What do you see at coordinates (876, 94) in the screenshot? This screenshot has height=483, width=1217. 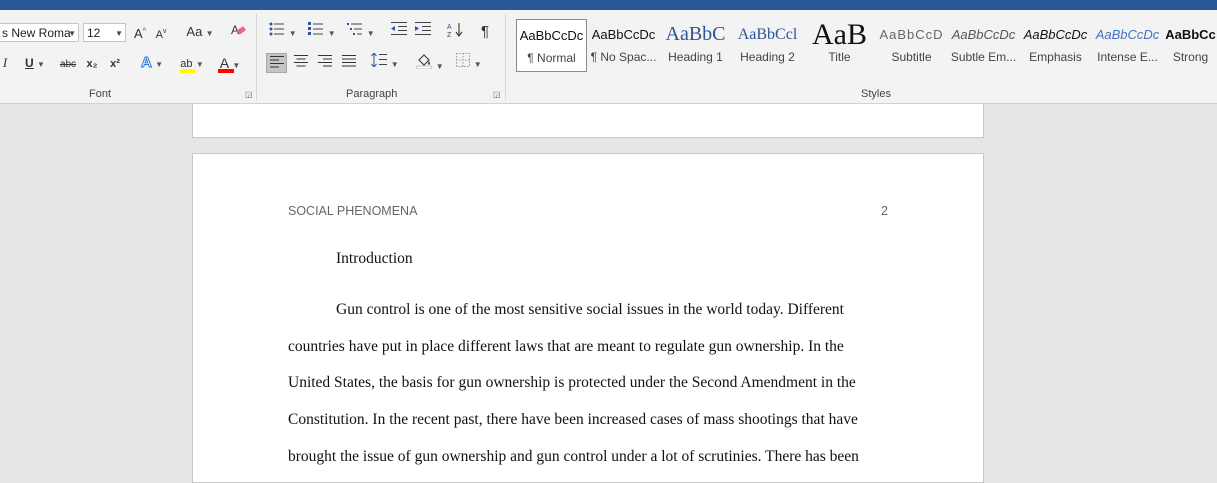 I see `styles-group-label: Styles` at bounding box center [876, 94].